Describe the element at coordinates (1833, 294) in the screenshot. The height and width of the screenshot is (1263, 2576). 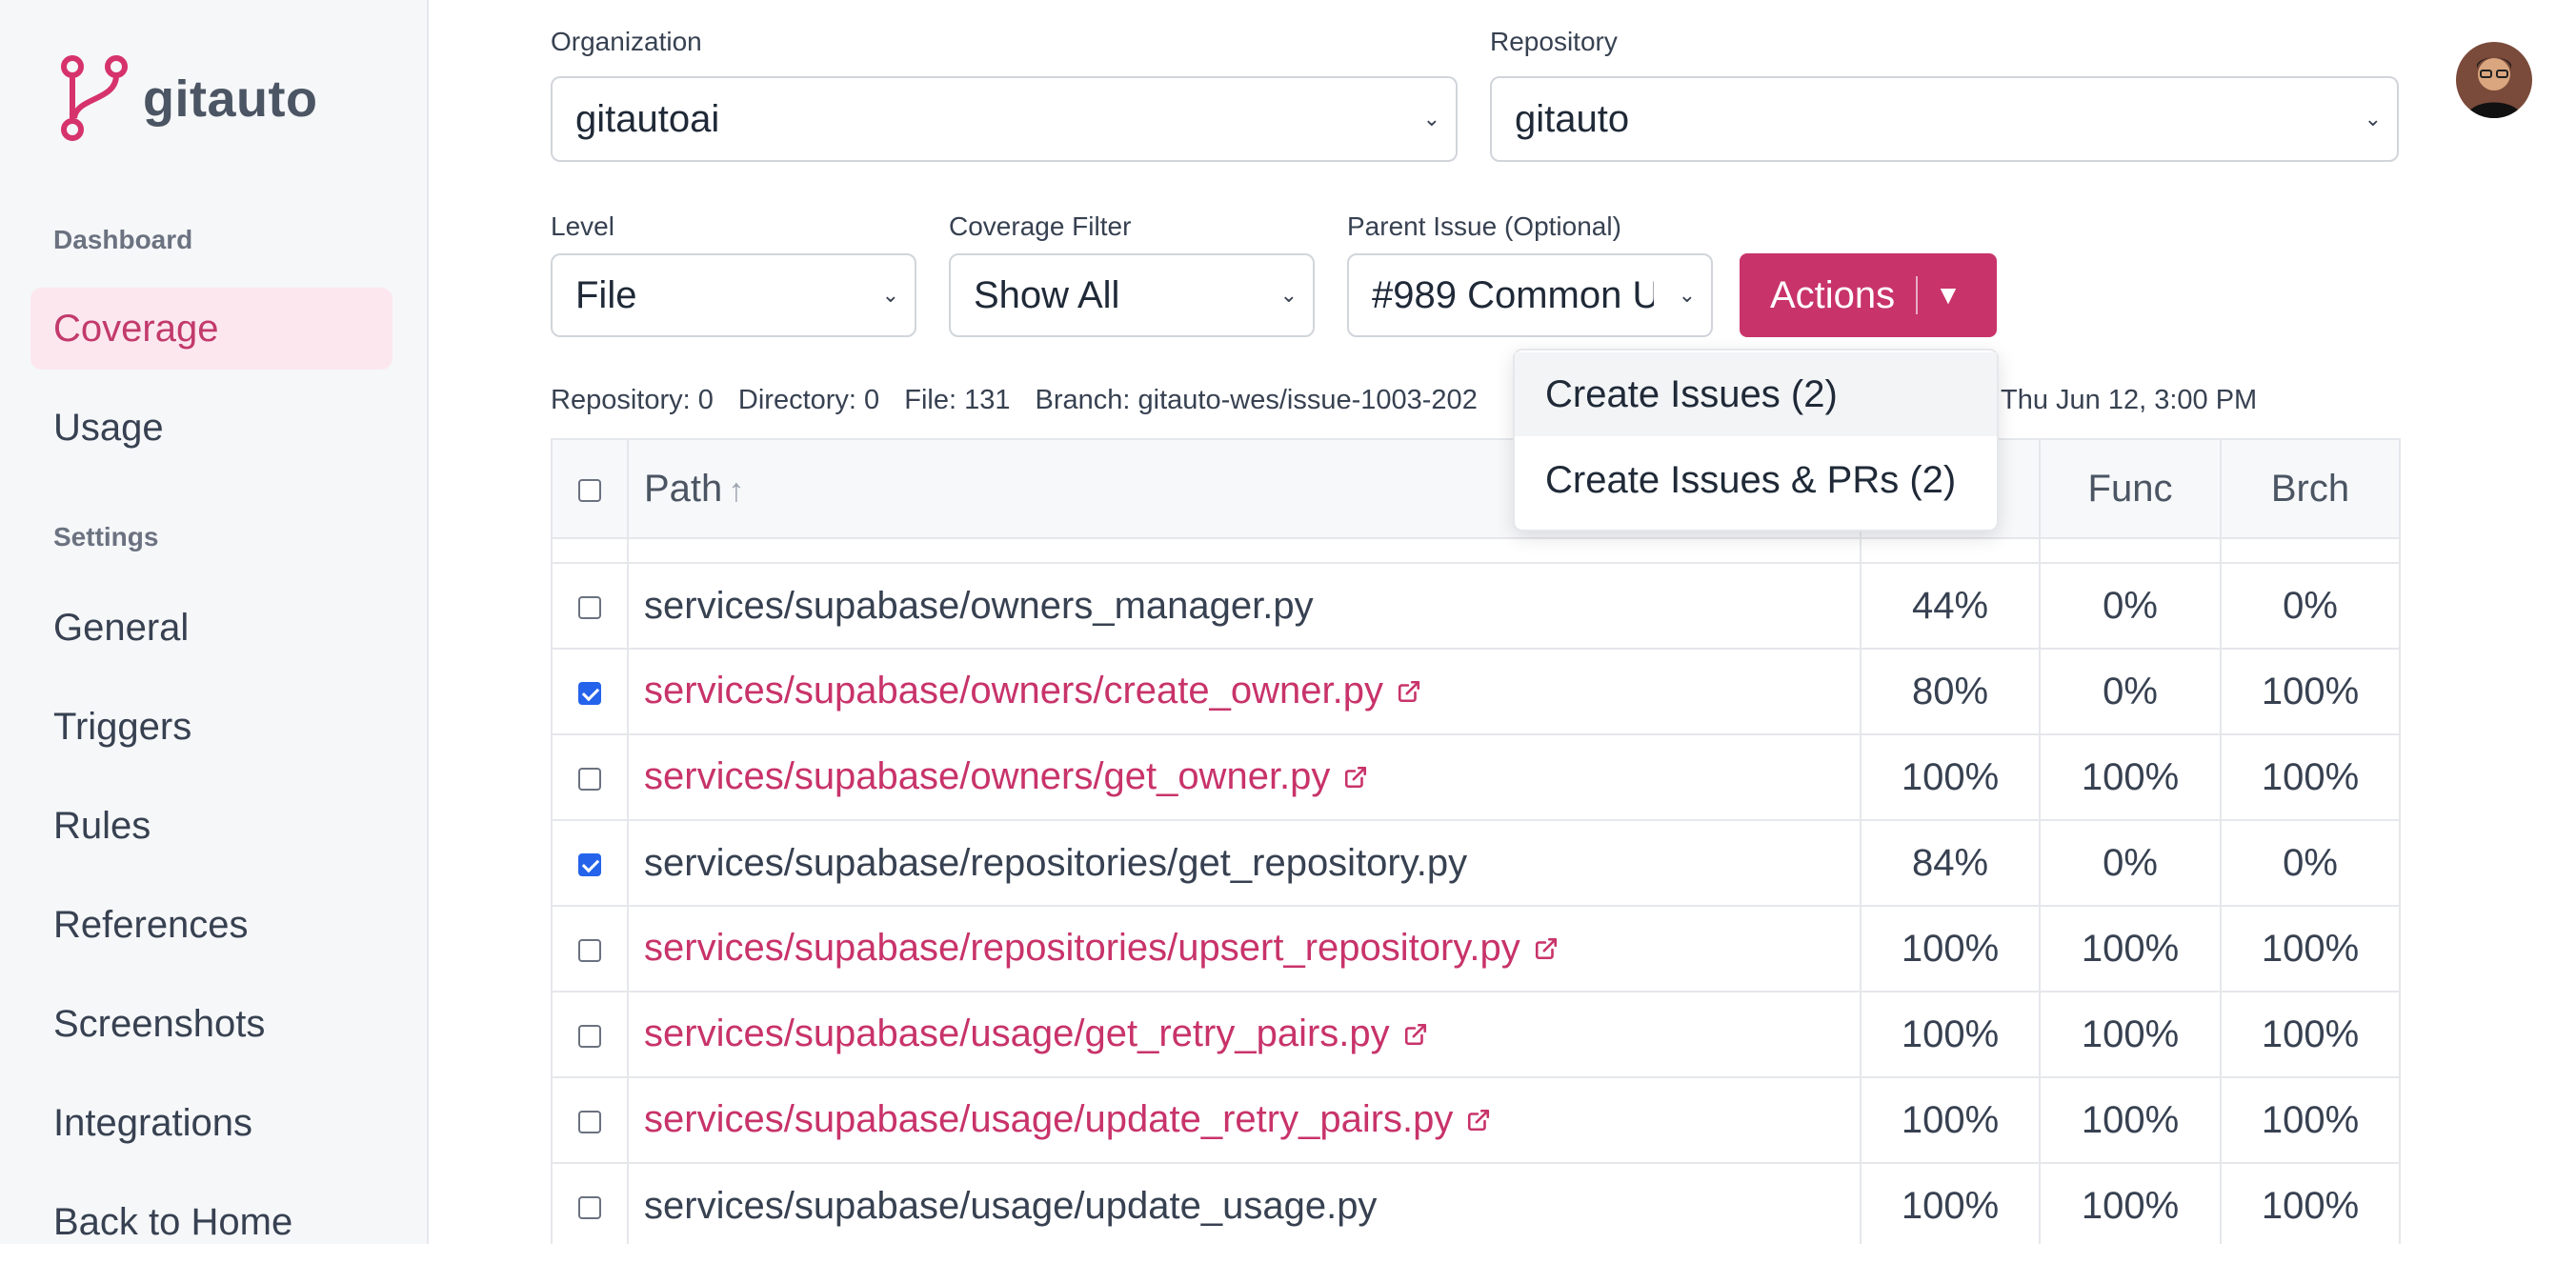
I see `actions-button-label: Actions` at that location.